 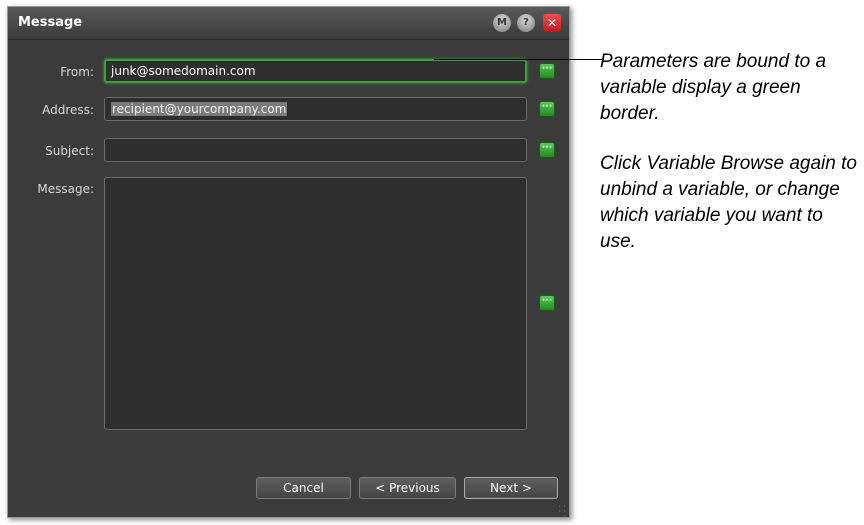 I want to click on callout-line, so click(x=519, y=59).